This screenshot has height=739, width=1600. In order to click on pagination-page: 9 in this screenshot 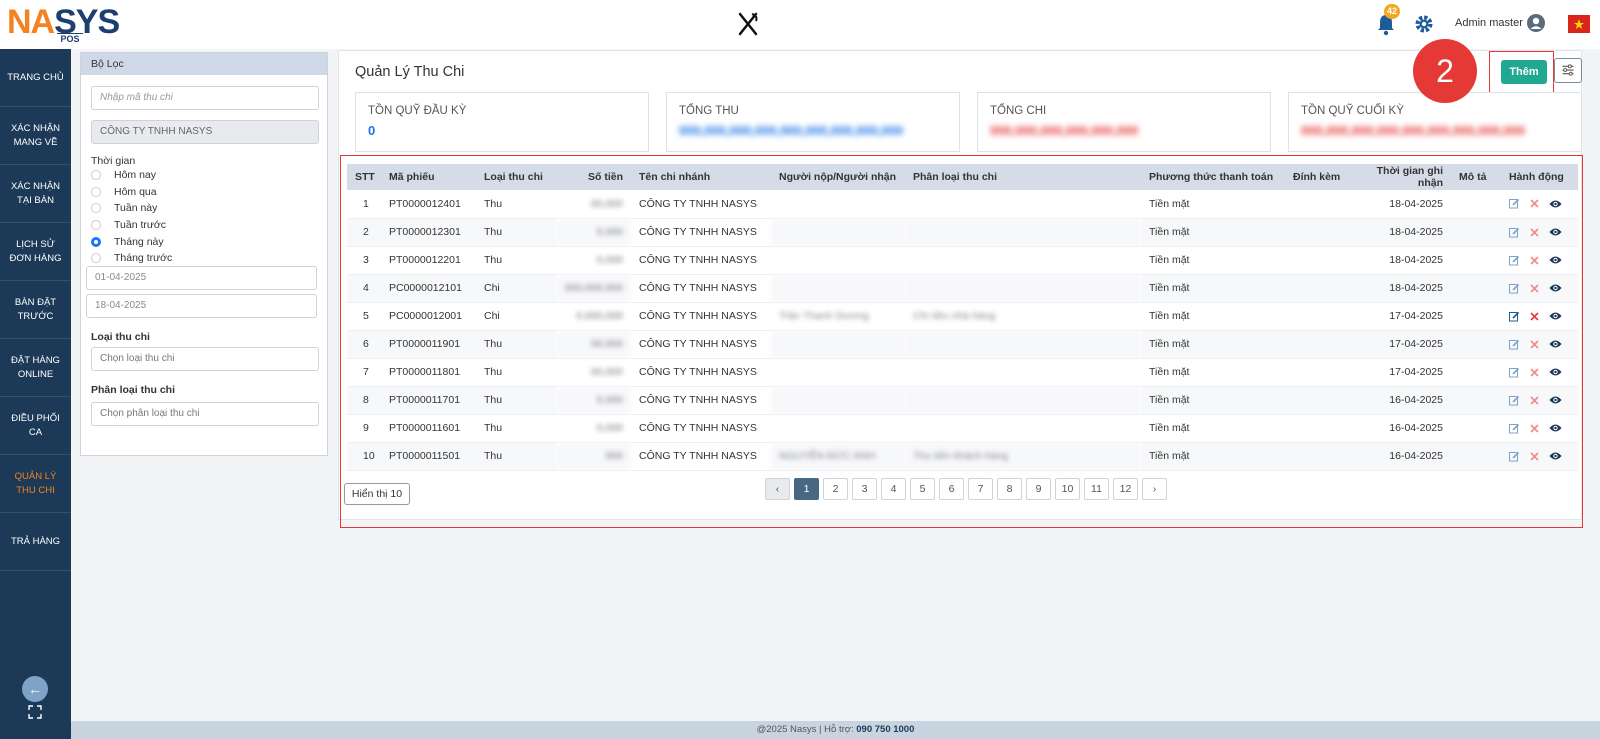, I will do `click(1038, 489)`.